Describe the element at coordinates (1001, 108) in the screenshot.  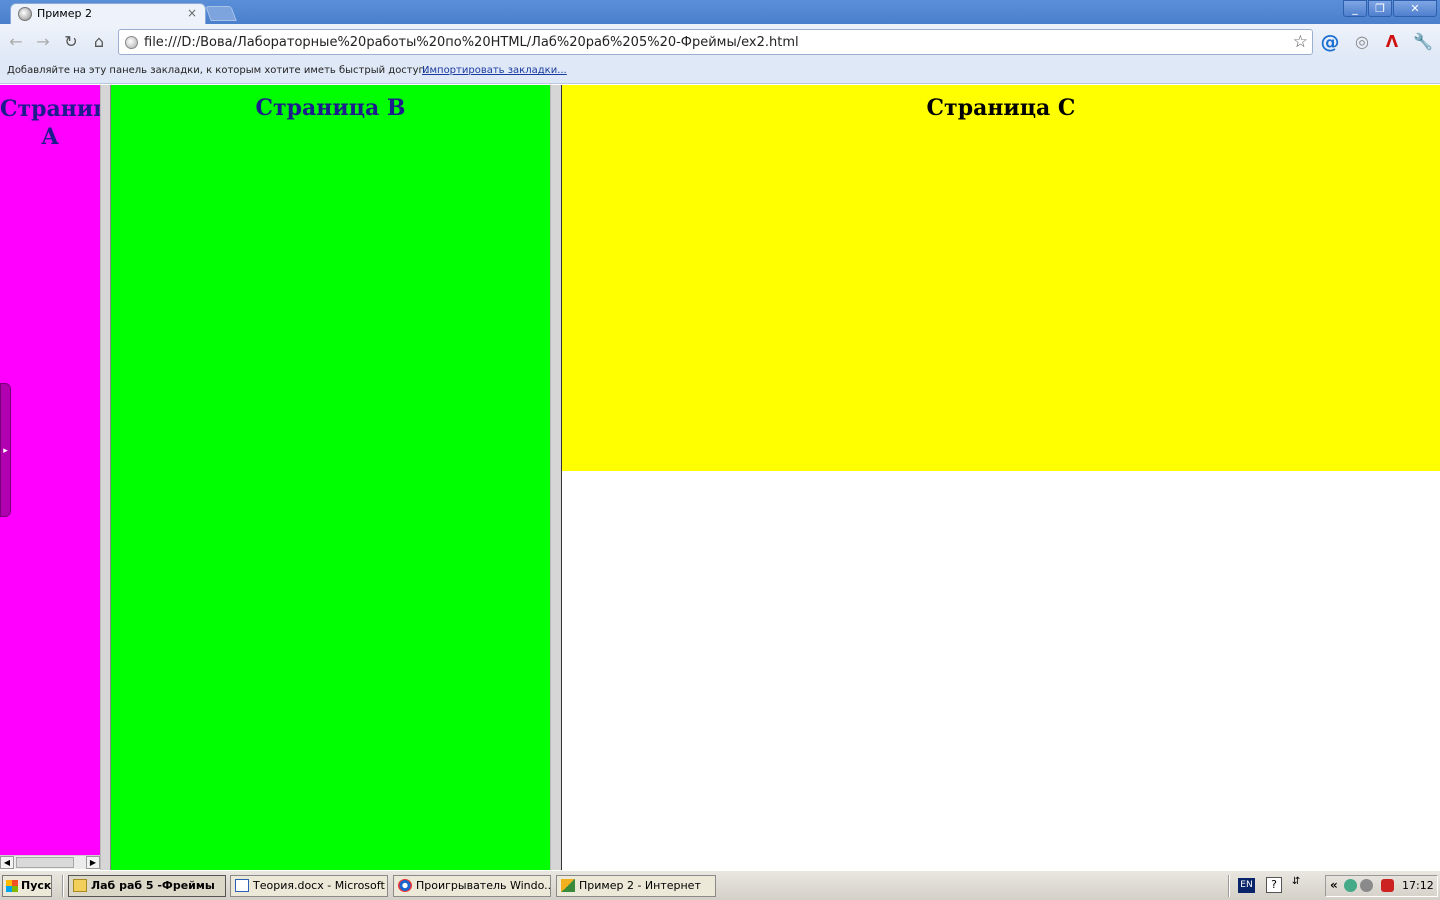
I see `frame-c-heading: Страница C` at that location.